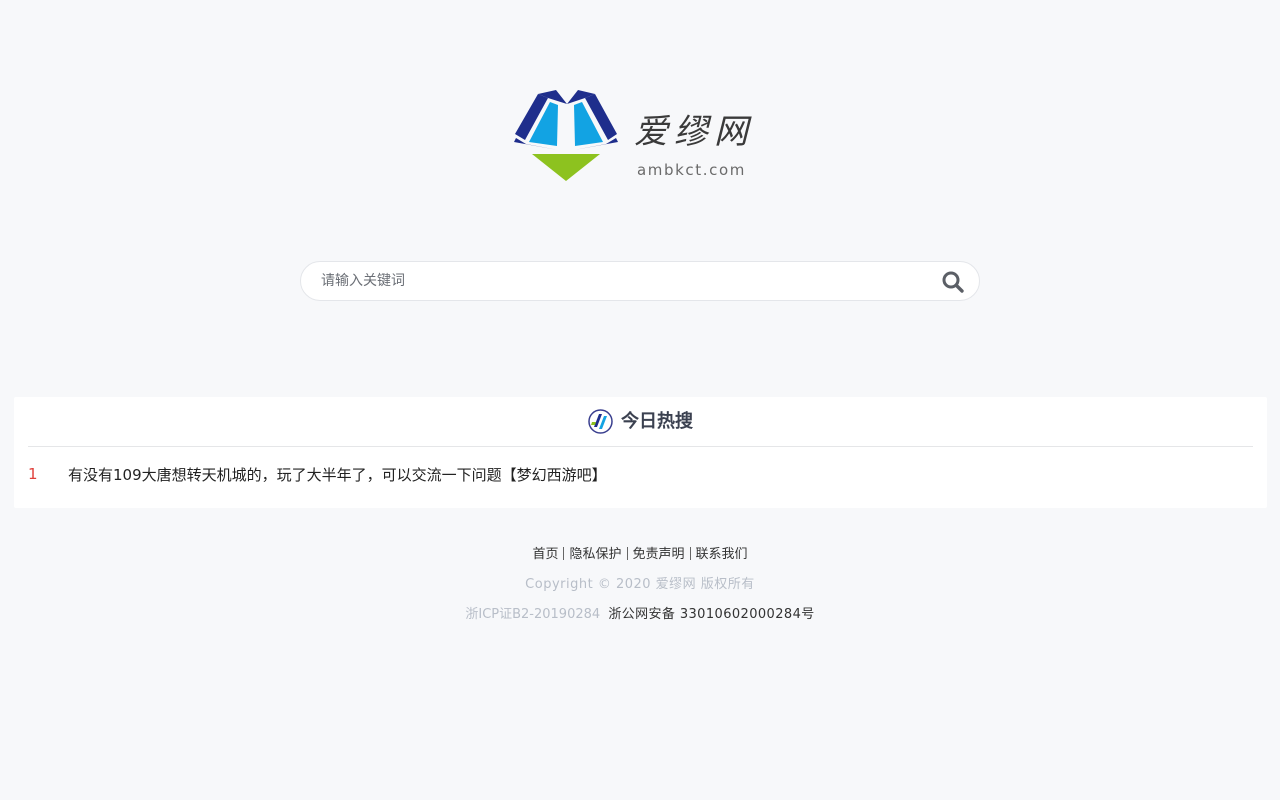  Describe the element at coordinates (532, 614) in the screenshot. I see `icp-license-link: 浙ICP证B2-20190284` at that location.